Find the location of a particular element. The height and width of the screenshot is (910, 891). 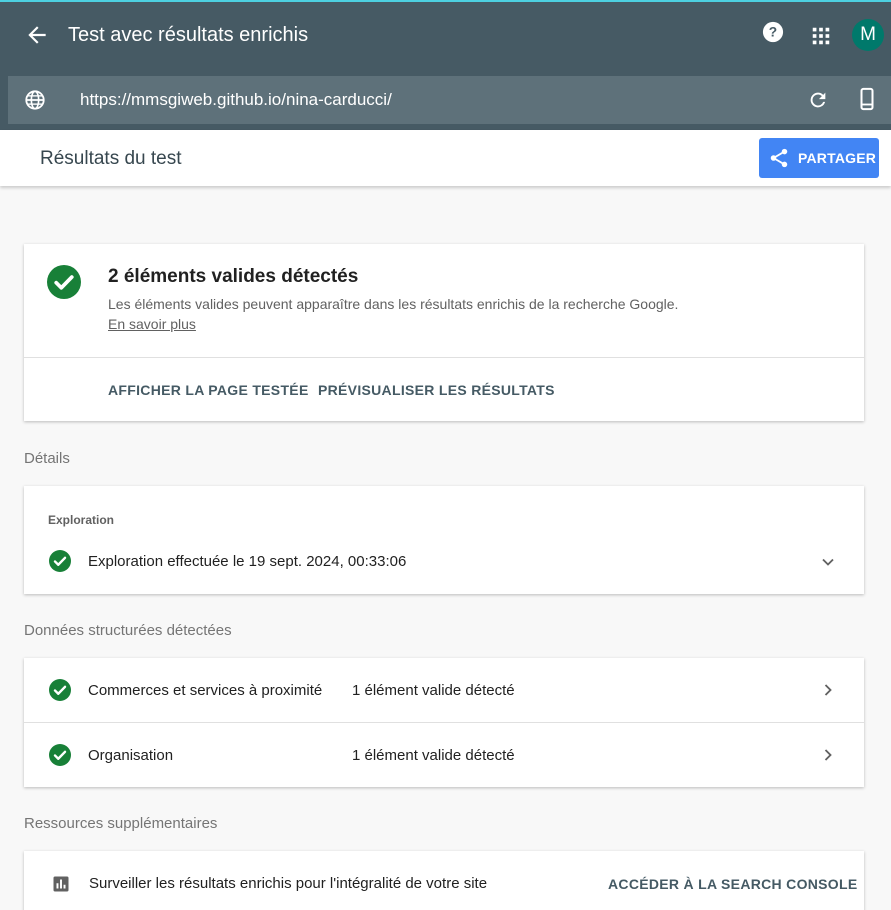

back-arrow-icon is located at coordinates (37, 35).